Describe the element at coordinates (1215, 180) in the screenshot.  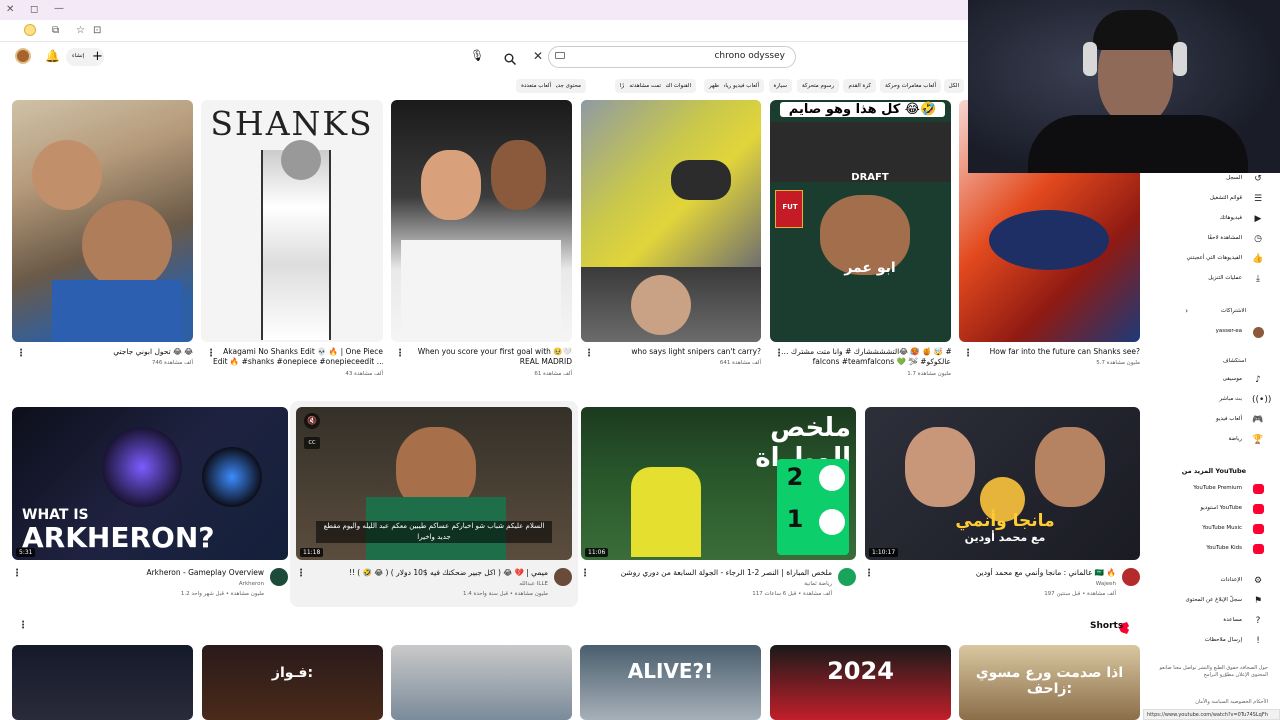
I see `sidebar-item: ↺ السجل` at that location.